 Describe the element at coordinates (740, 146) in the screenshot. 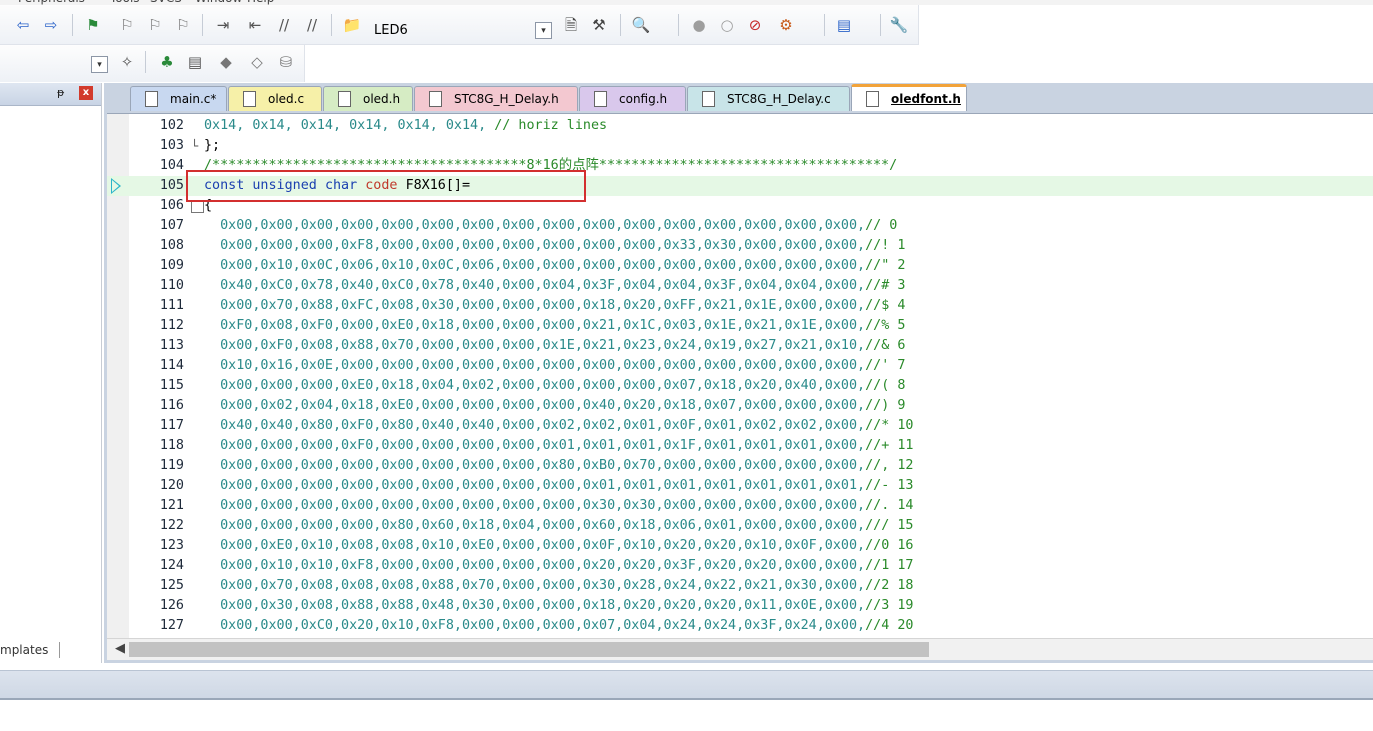

I see `code-line: 103 └};` at that location.